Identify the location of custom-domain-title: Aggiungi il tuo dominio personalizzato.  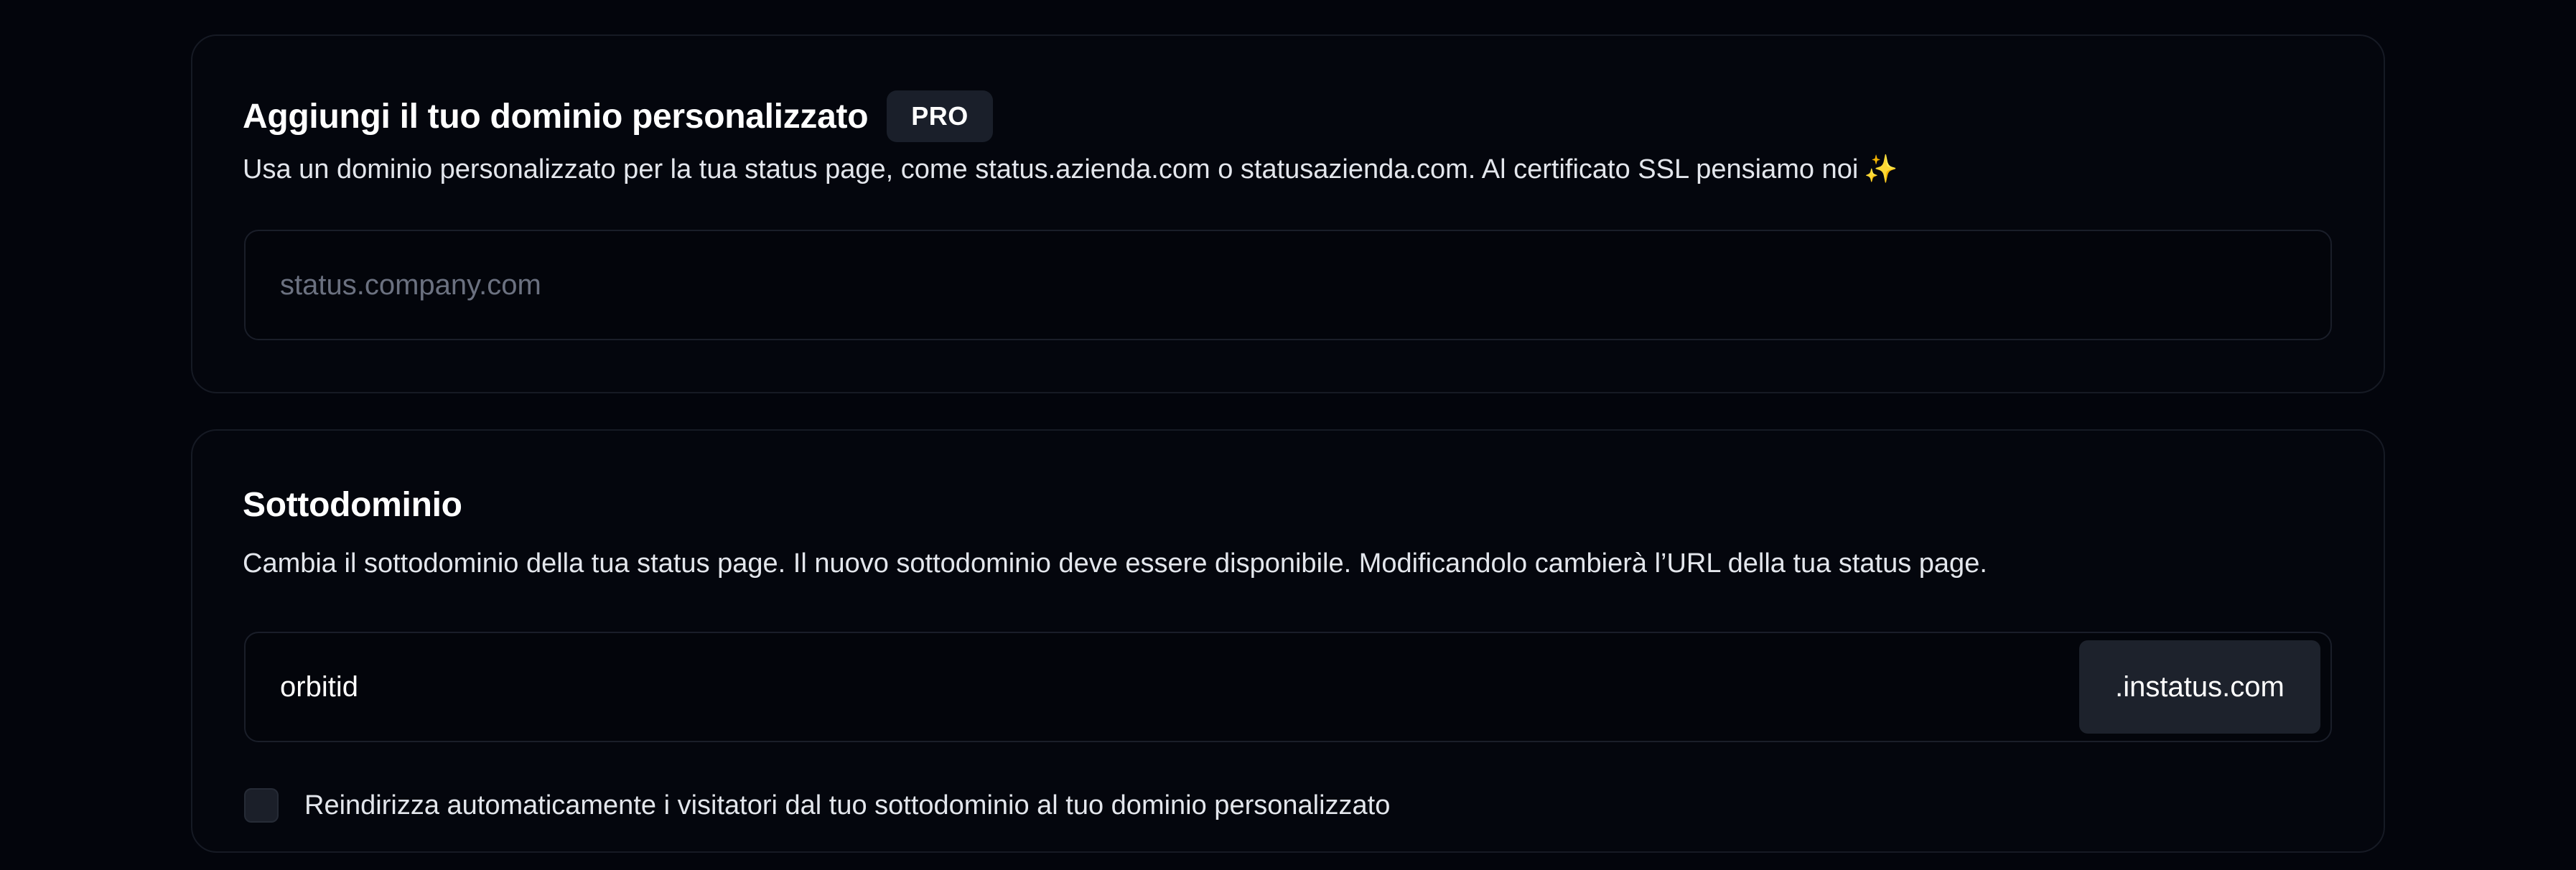
(556, 116).